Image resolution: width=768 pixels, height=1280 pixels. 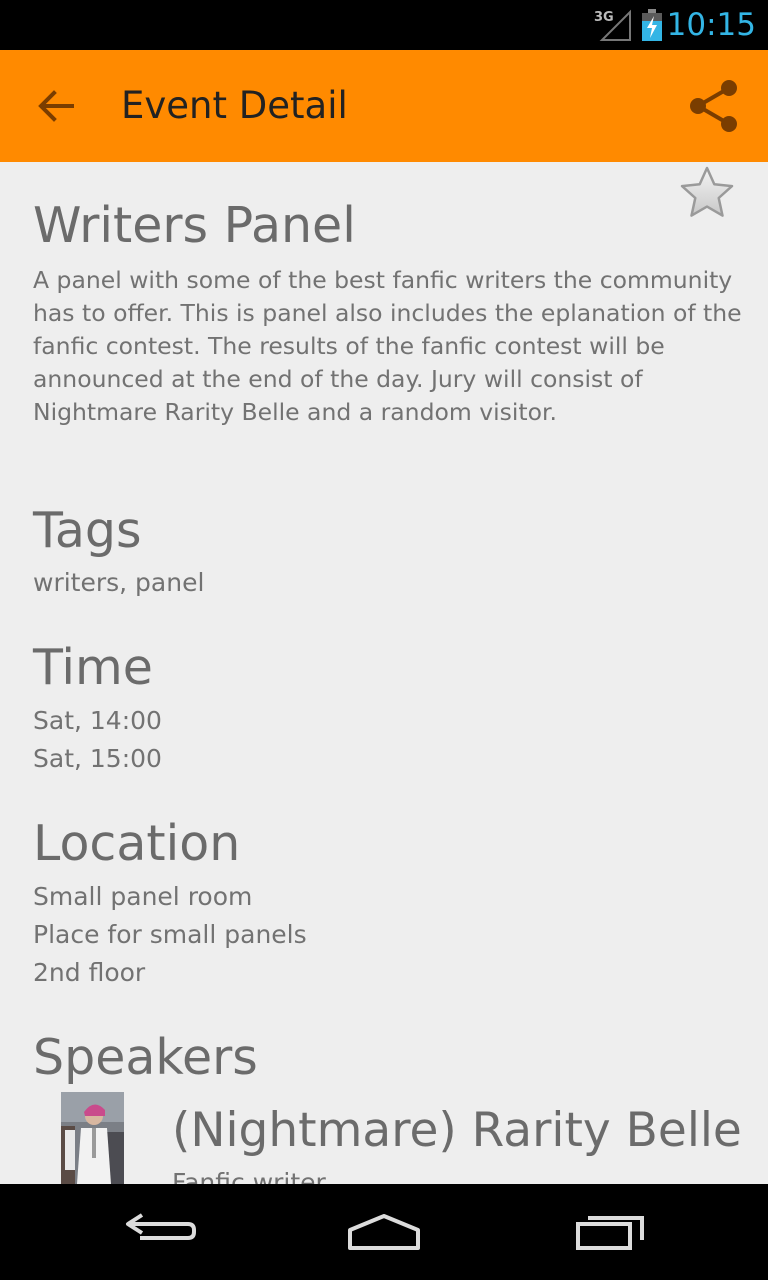 I want to click on location-heading: Location, so click(x=137, y=843).